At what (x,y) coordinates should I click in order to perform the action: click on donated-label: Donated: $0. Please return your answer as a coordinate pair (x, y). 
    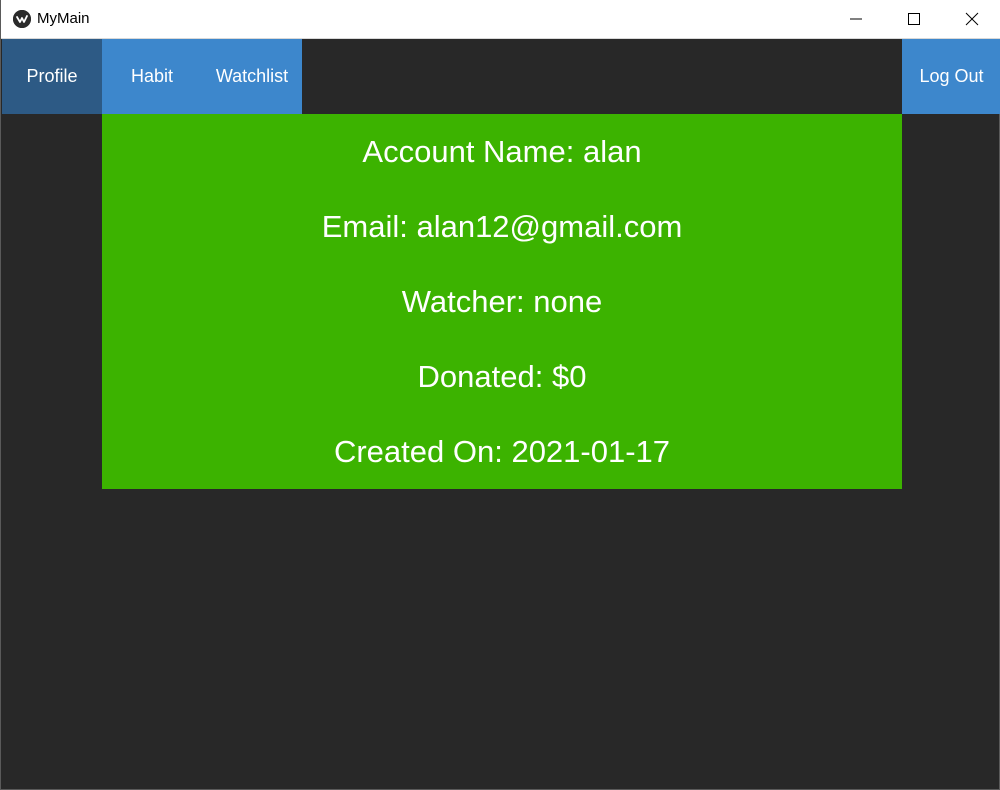
    Looking at the image, I should click on (502, 376).